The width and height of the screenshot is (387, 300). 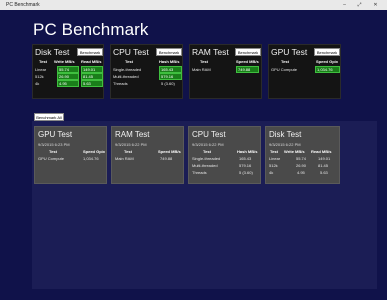 I want to click on benchmark-all-button: Benchmark All, so click(x=49, y=117).